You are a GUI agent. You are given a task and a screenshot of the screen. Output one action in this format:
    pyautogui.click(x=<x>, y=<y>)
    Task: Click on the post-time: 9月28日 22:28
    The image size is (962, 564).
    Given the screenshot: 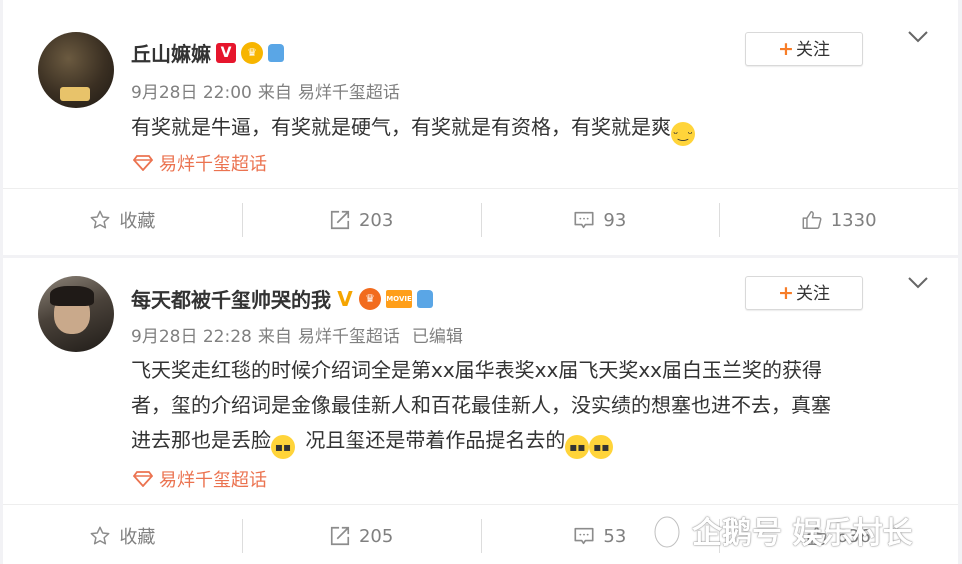 What is the action you would take?
    pyautogui.click(x=191, y=337)
    